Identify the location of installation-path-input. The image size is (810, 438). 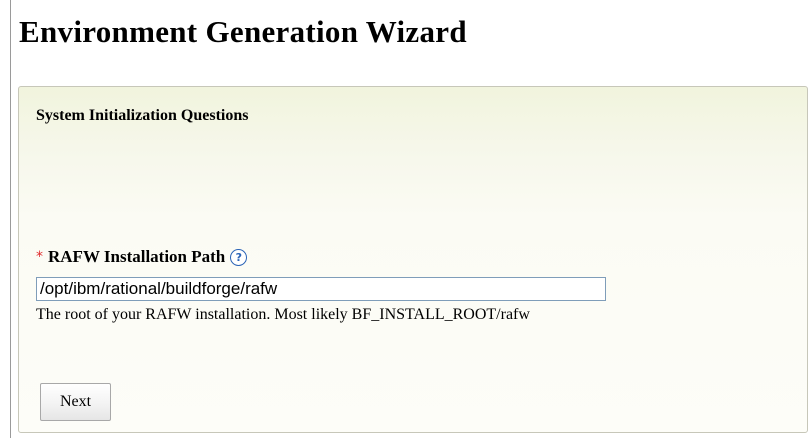
(321, 289).